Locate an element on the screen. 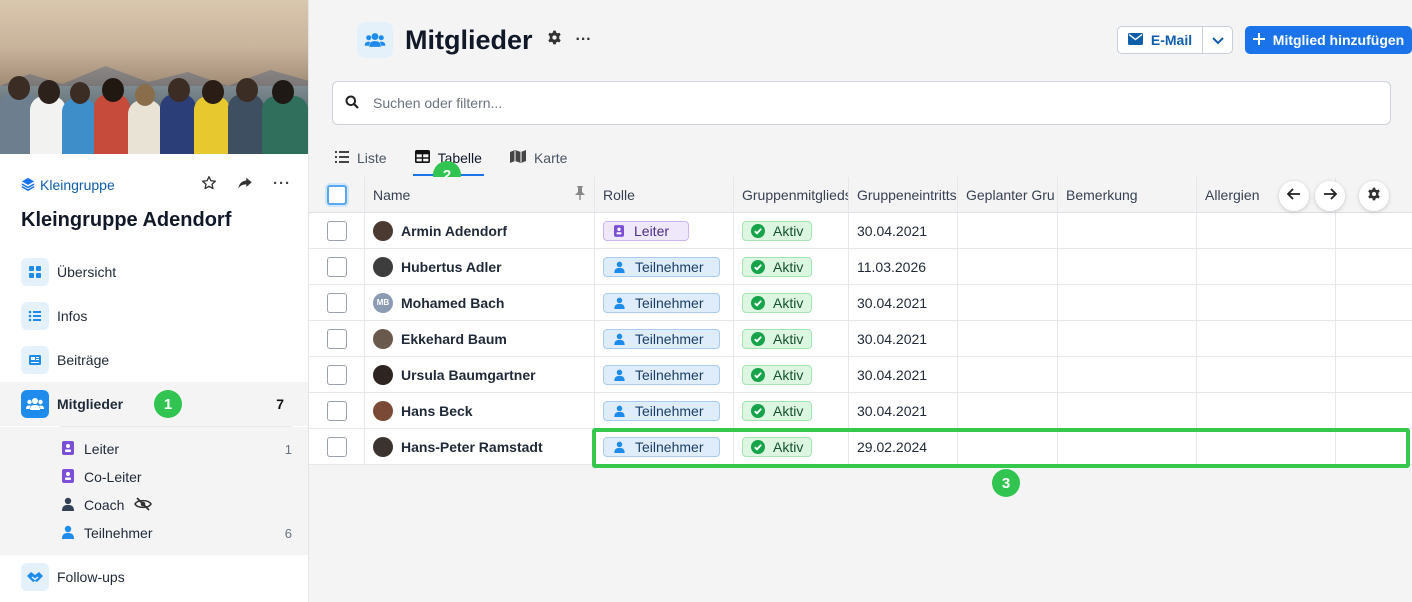  role-item-coach: Coach is located at coordinates (177, 505).